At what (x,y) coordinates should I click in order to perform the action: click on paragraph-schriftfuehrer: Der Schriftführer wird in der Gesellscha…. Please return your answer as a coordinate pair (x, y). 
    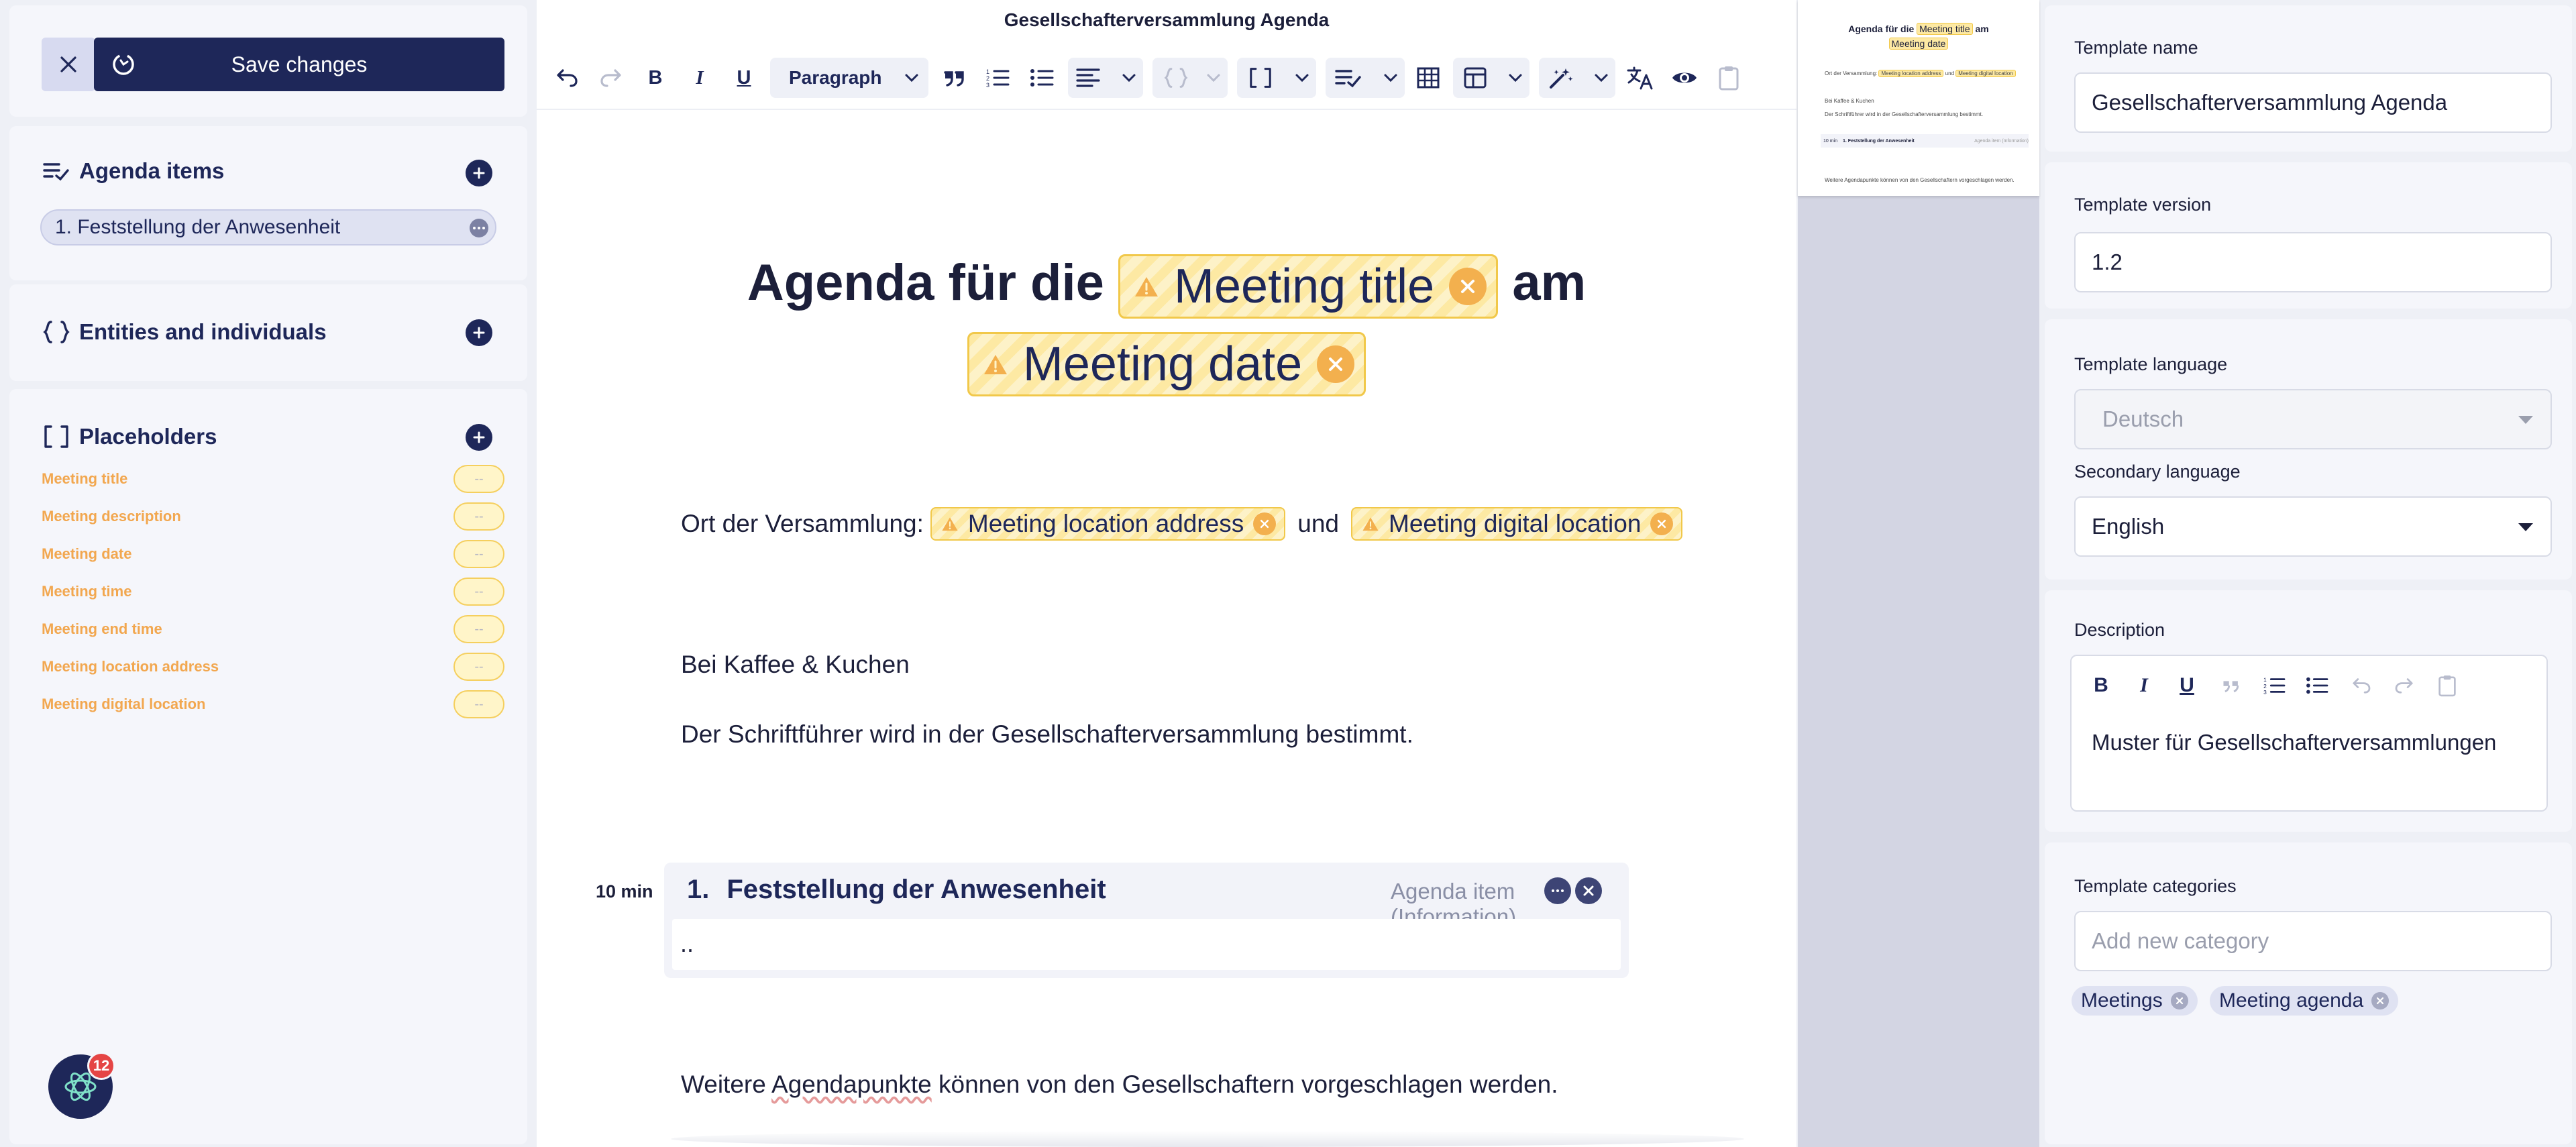
    Looking at the image, I should click on (1047, 734).